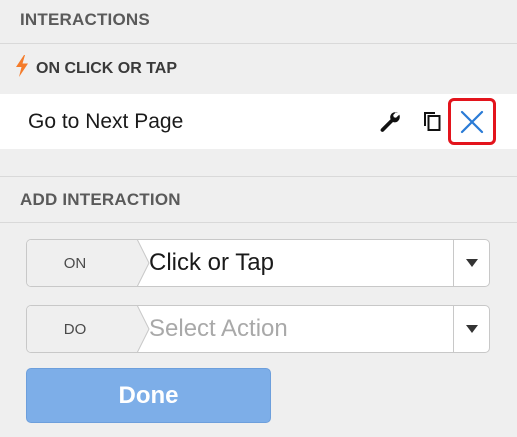 Image resolution: width=517 pixels, height=437 pixels. What do you see at coordinates (148, 395) in the screenshot?
I see `done-button: Done` at bounding box center [148, 395].